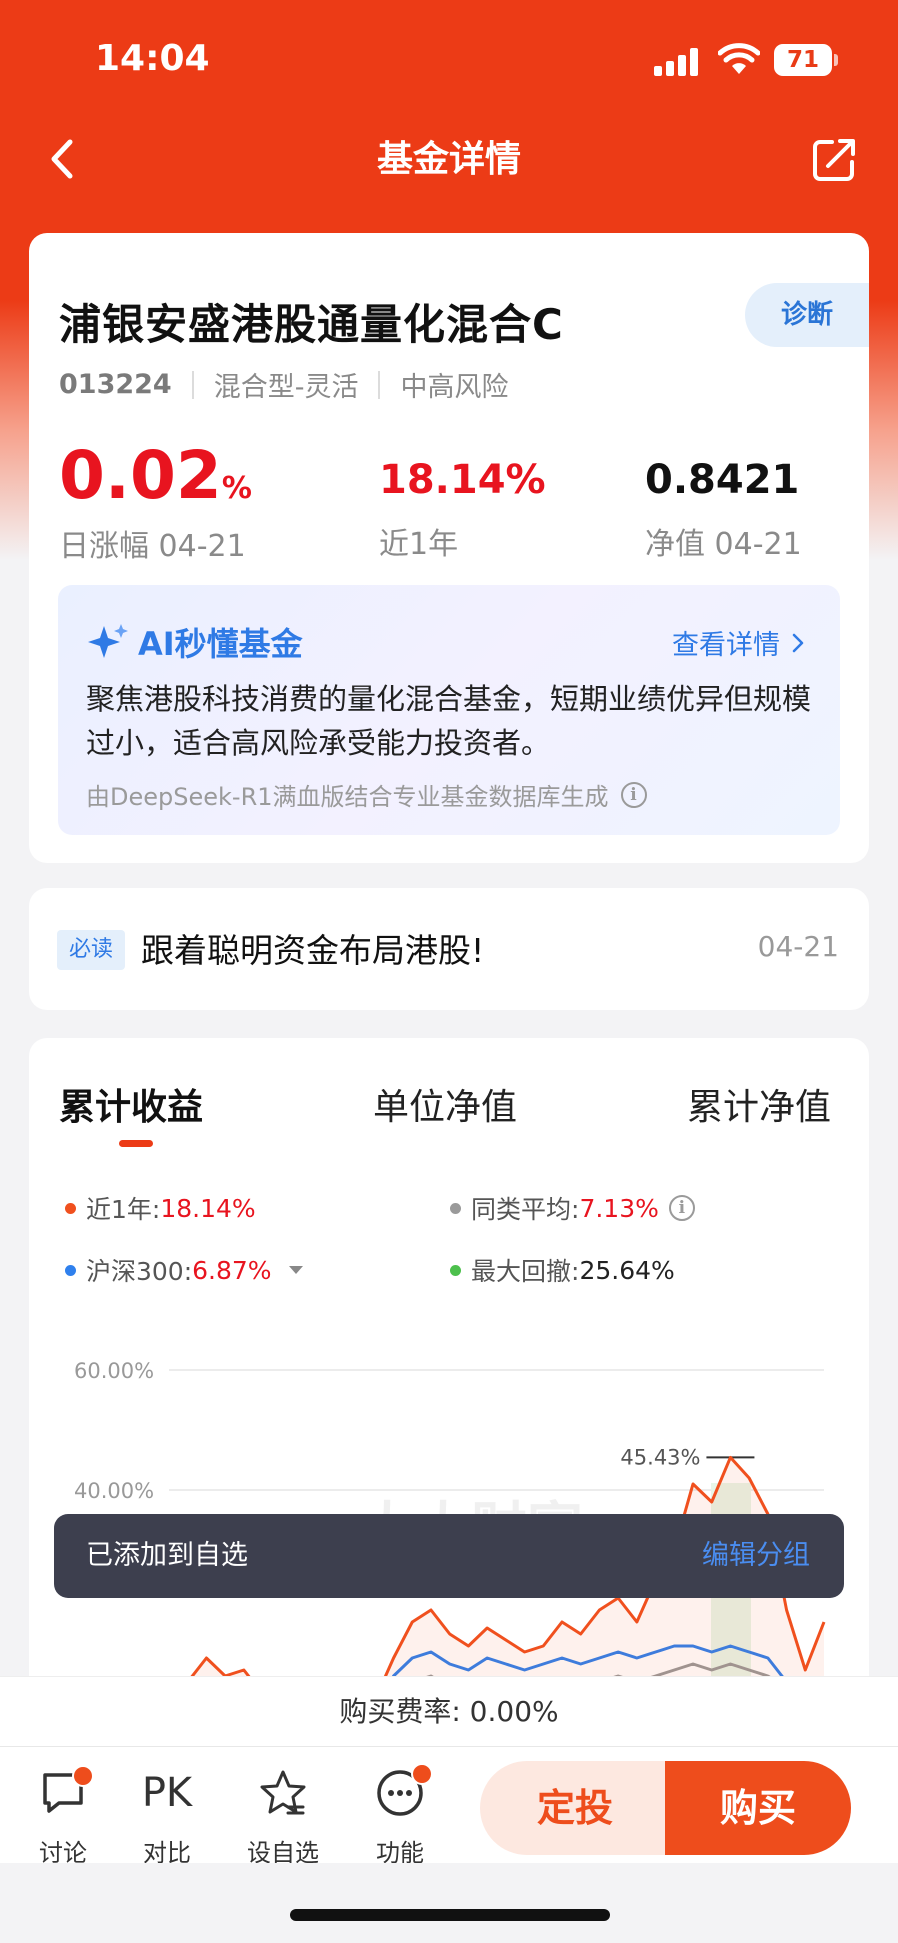 The width and height of the screenshot is (898, 1943). Describe the element at coordinates (575, 1808) in the screenshot. I see `sip-button: 定投` at that location.